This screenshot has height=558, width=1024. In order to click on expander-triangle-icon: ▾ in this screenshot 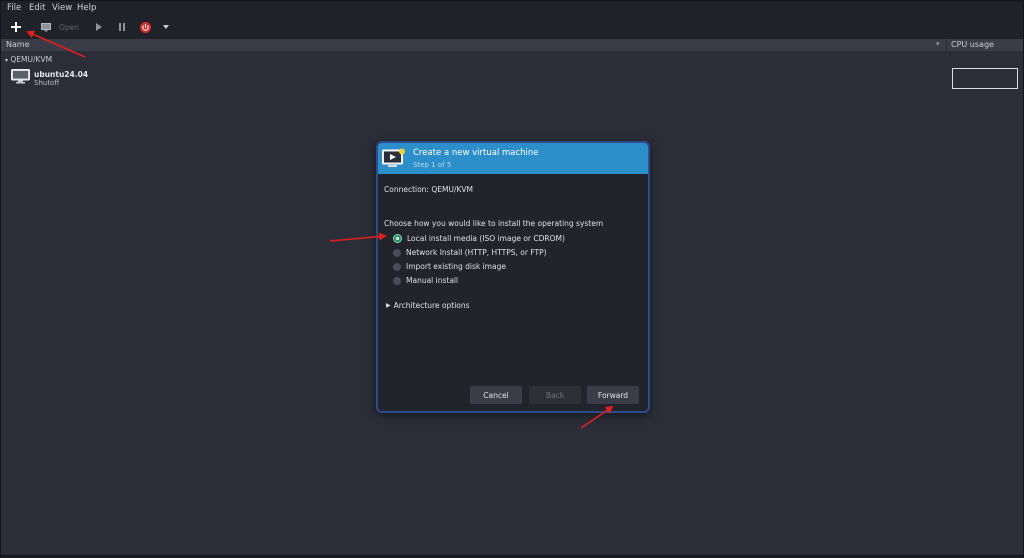, I will do `click(7, 60)`.